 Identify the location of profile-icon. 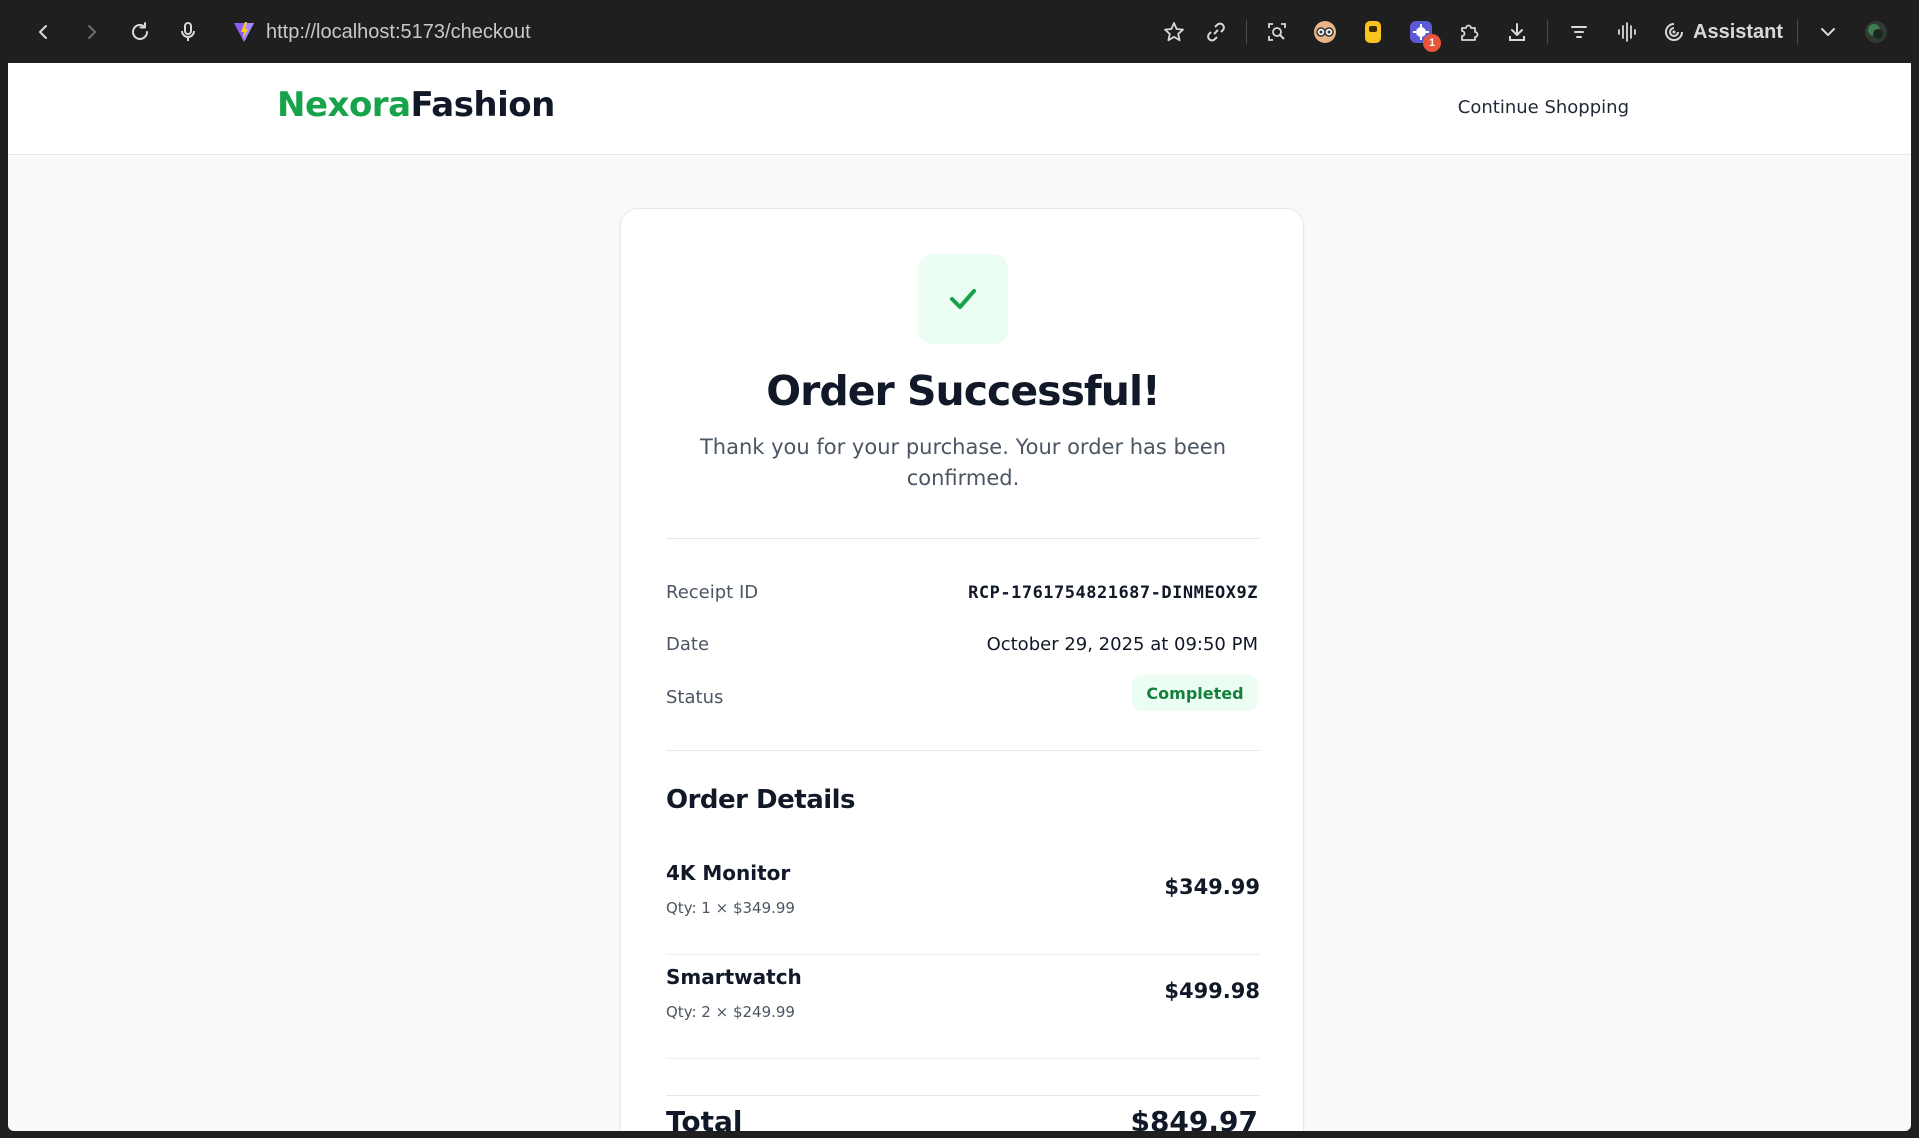
(1876, 32).